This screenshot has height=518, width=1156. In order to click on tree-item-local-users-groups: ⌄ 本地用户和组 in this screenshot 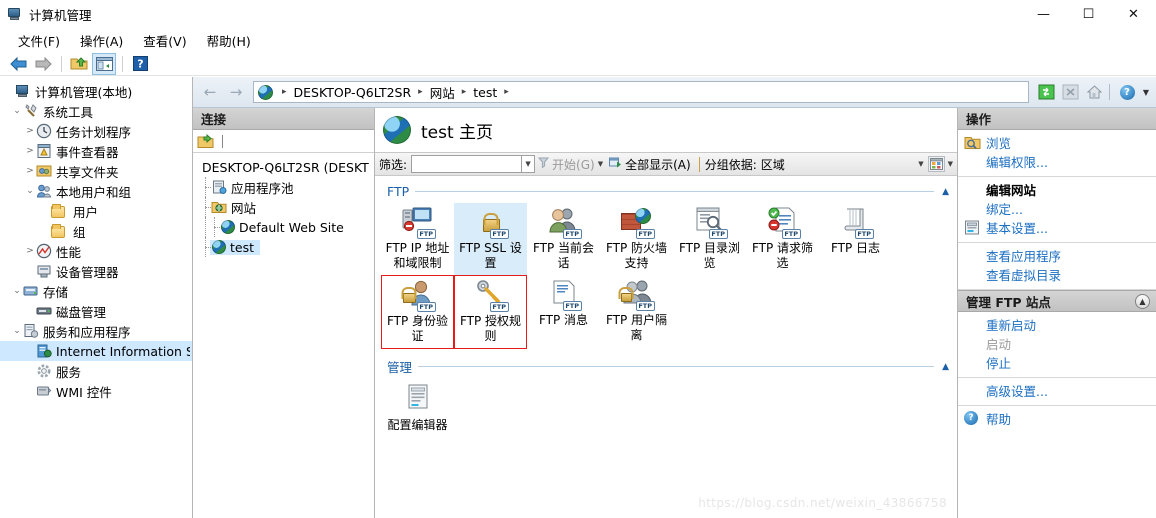, I will do `click(96, 191)`.